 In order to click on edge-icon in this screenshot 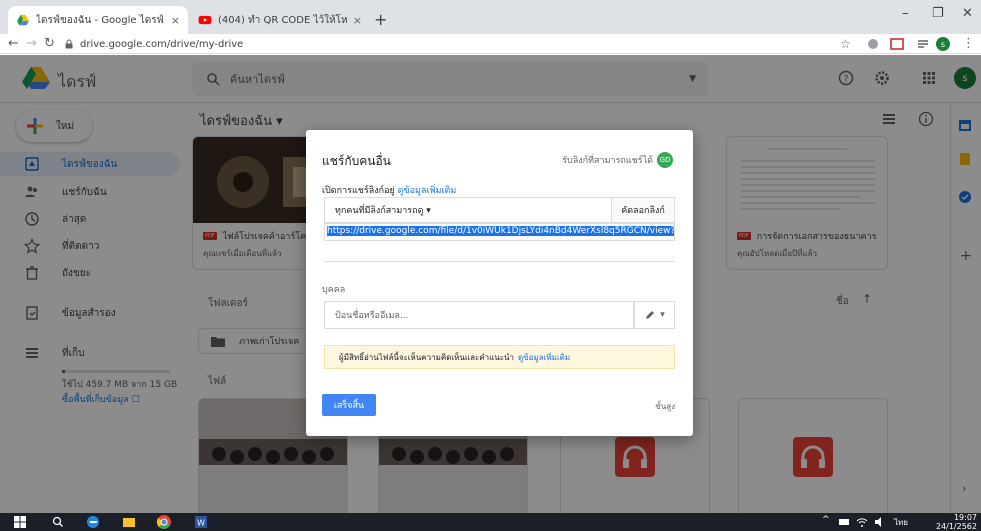, I will do `click(93, 522)`.